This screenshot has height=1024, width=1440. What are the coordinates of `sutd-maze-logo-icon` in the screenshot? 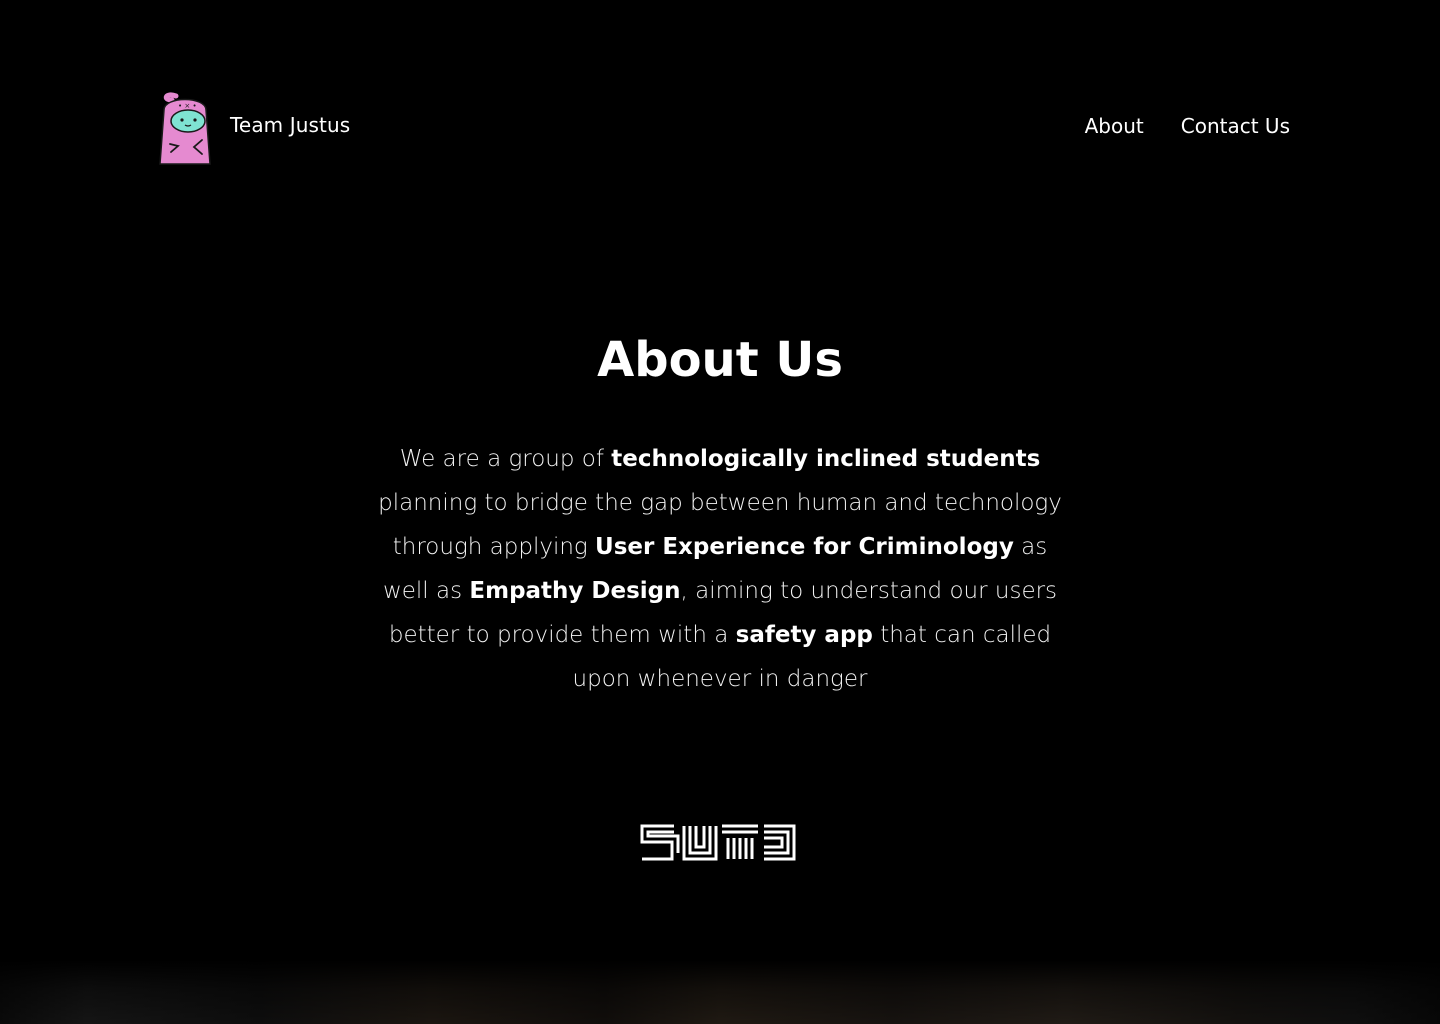 It's located at (718, 842).